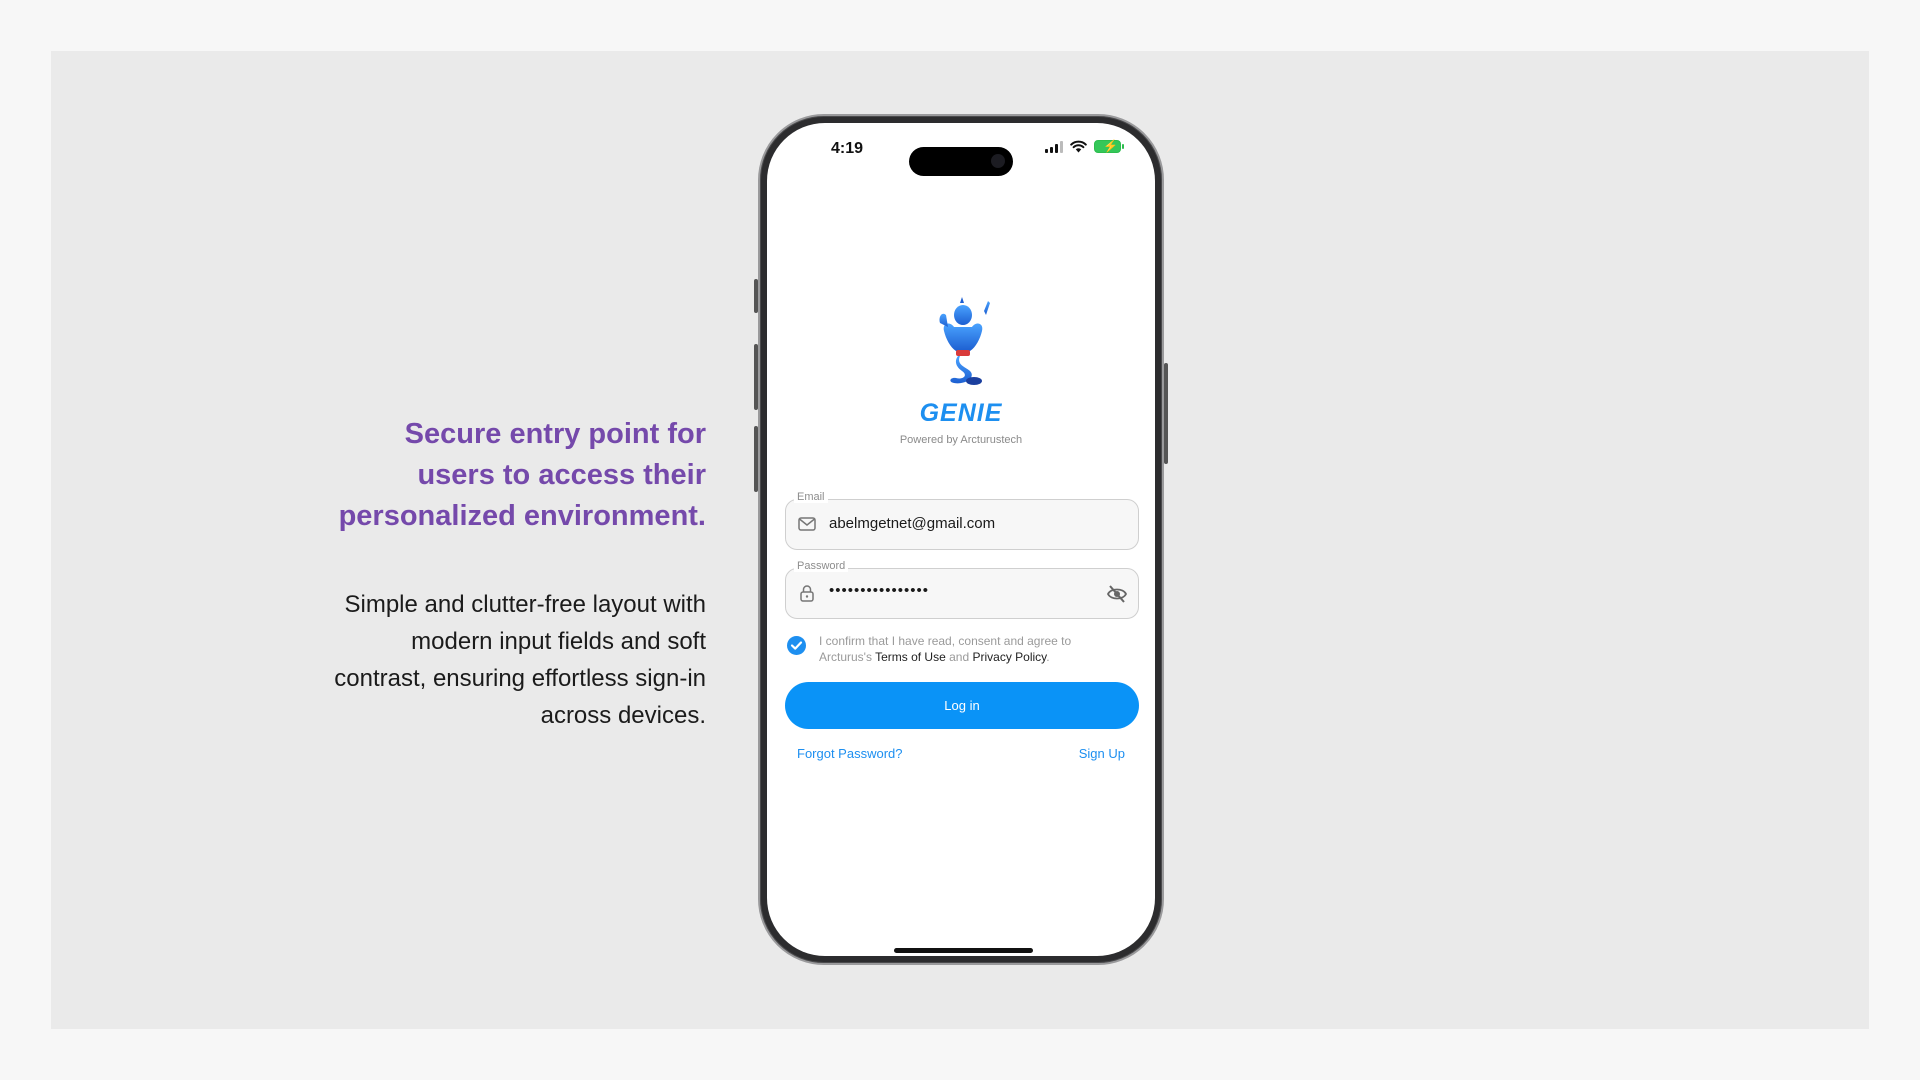 The width and height of the screenshot is (1920, 1080). I want to click on cellular-signal-icon, so click(1054, 146).